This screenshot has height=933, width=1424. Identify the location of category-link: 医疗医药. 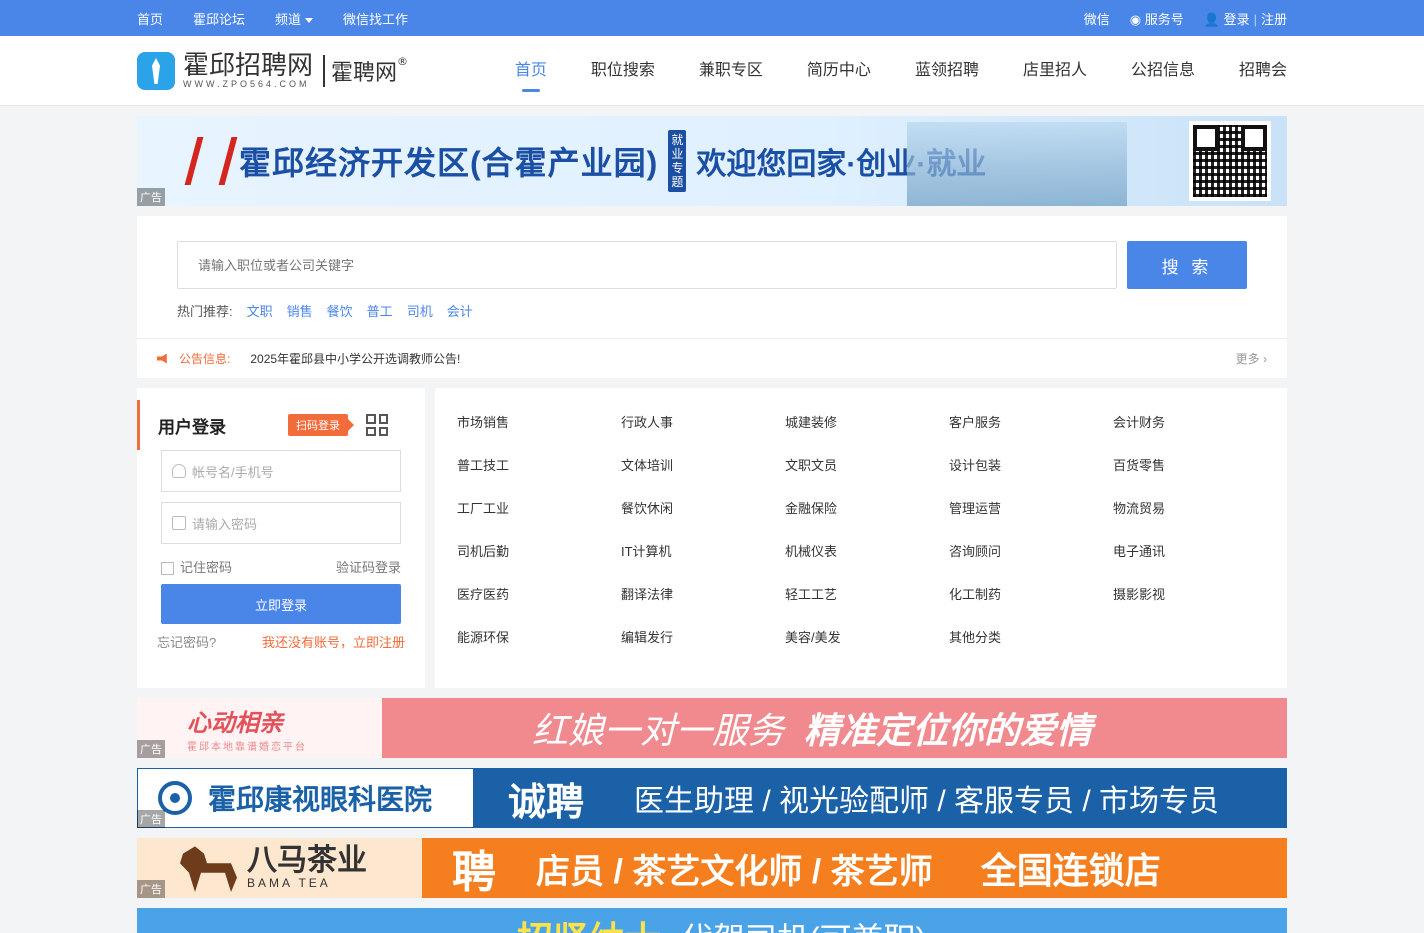
(539, 605).